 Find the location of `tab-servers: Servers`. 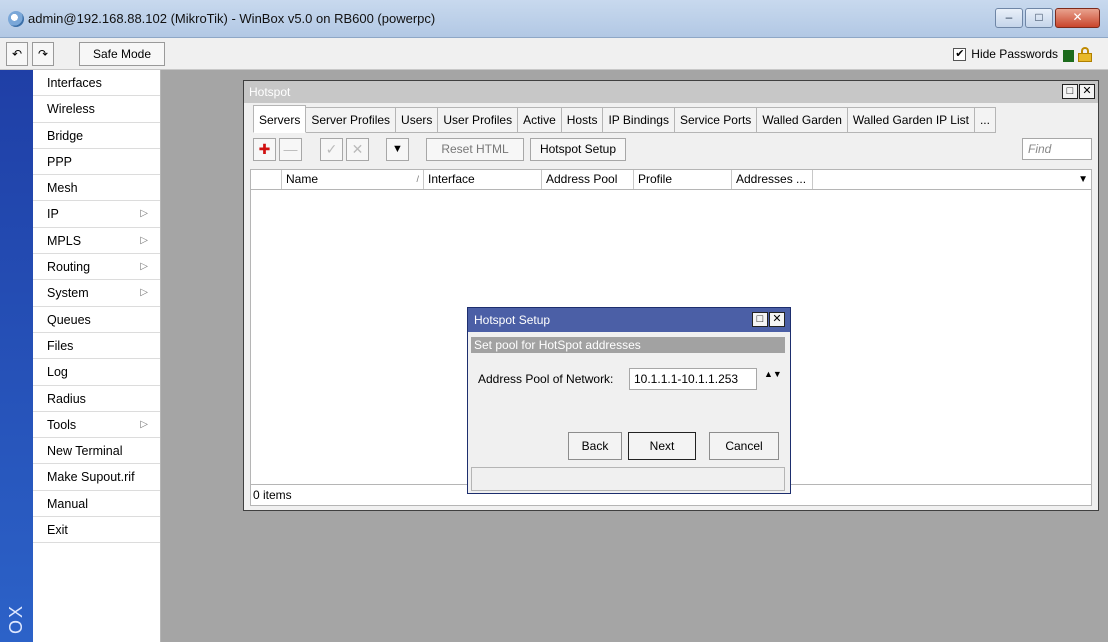

tab-servers: Servers is located at coordinates (280, 119).